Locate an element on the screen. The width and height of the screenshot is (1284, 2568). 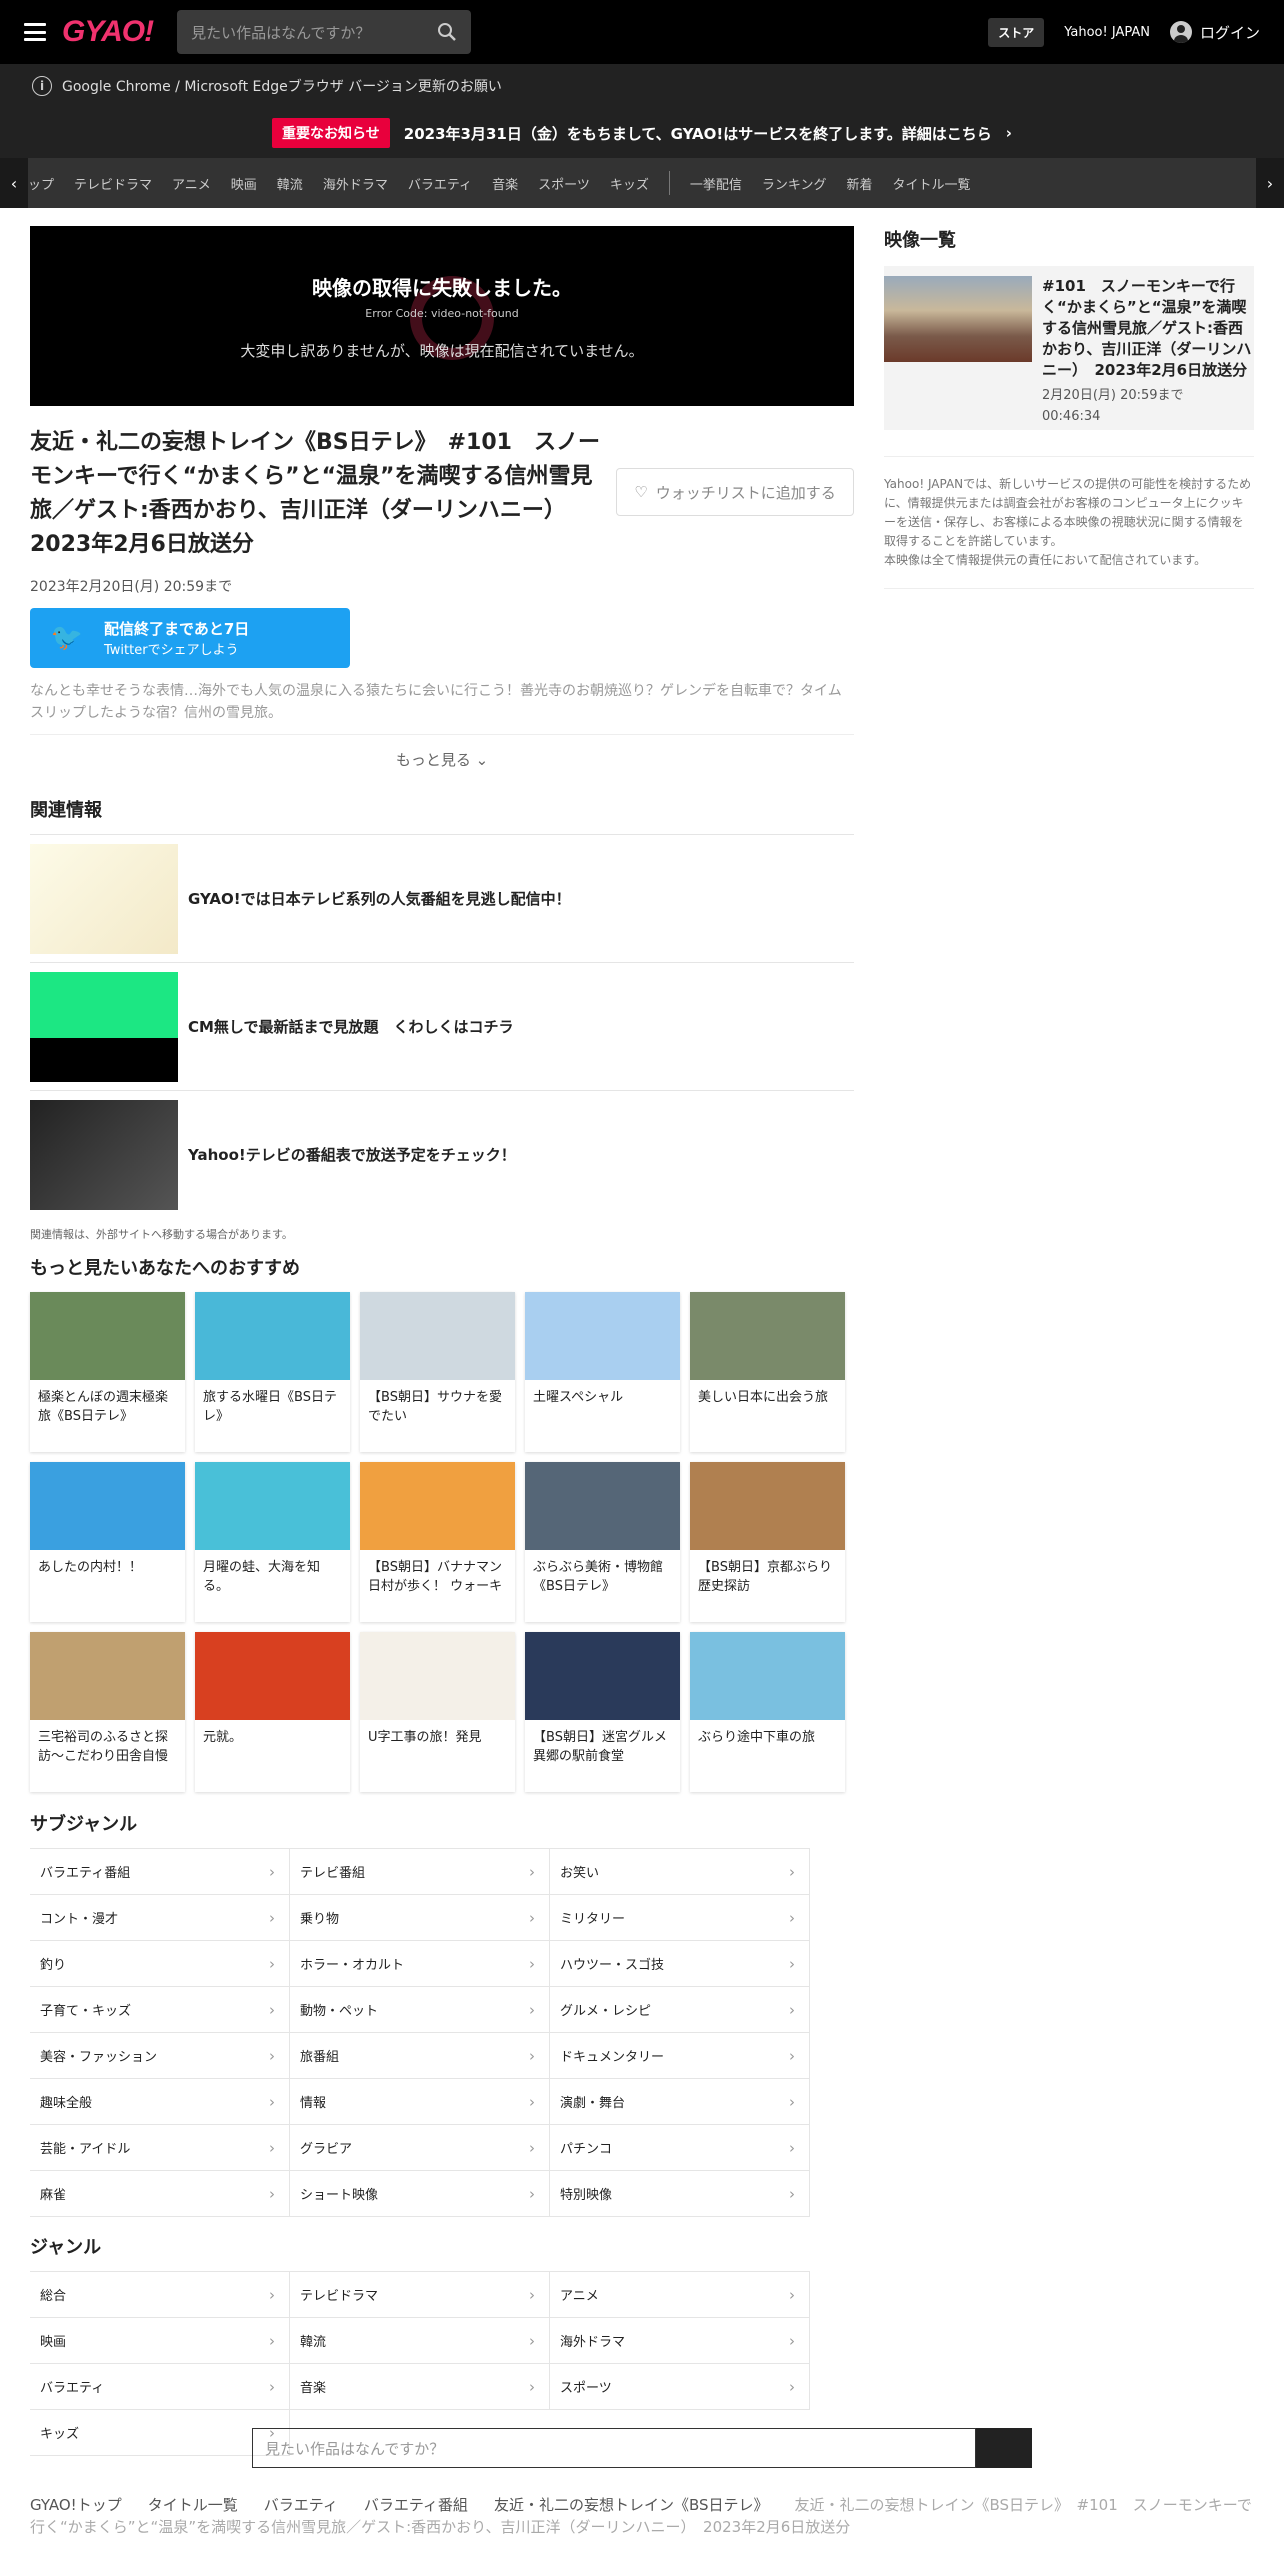
recommend-card: 美しい日本に出会う旅 is located at coordinates (767, 1372).